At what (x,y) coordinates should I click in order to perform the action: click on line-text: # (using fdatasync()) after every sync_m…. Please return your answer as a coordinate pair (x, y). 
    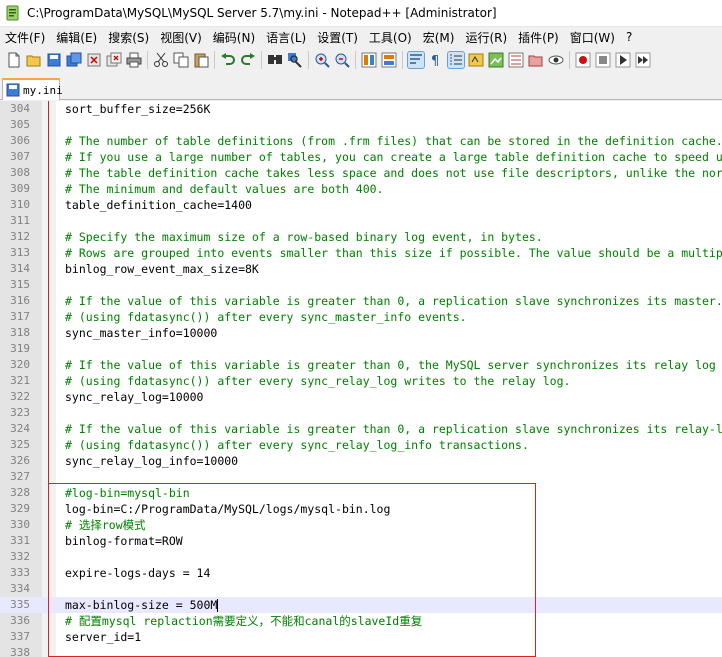
    Looking at the image, I should click on (266, 317).